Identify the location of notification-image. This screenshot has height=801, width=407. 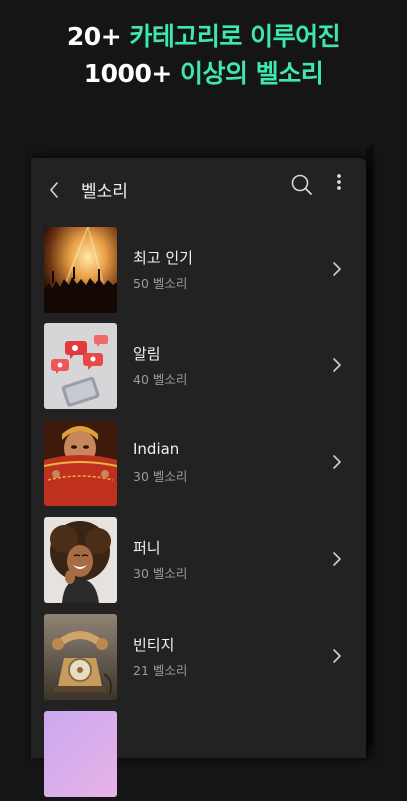
(80, 366).